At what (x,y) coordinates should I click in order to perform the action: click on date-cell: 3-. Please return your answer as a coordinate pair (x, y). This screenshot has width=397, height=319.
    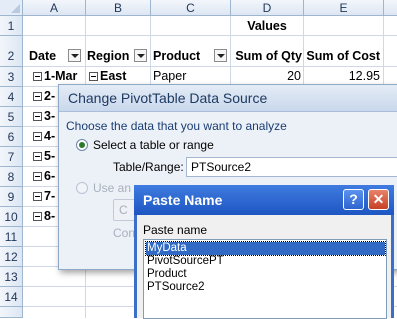
    Looking at the image, I should click on (44, 116).